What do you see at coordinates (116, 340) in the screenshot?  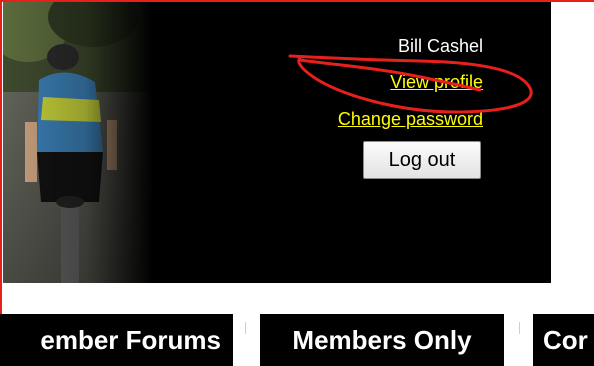 I see `nav-tab-member-forums: ember Forums` at bounding box center [116, 340].